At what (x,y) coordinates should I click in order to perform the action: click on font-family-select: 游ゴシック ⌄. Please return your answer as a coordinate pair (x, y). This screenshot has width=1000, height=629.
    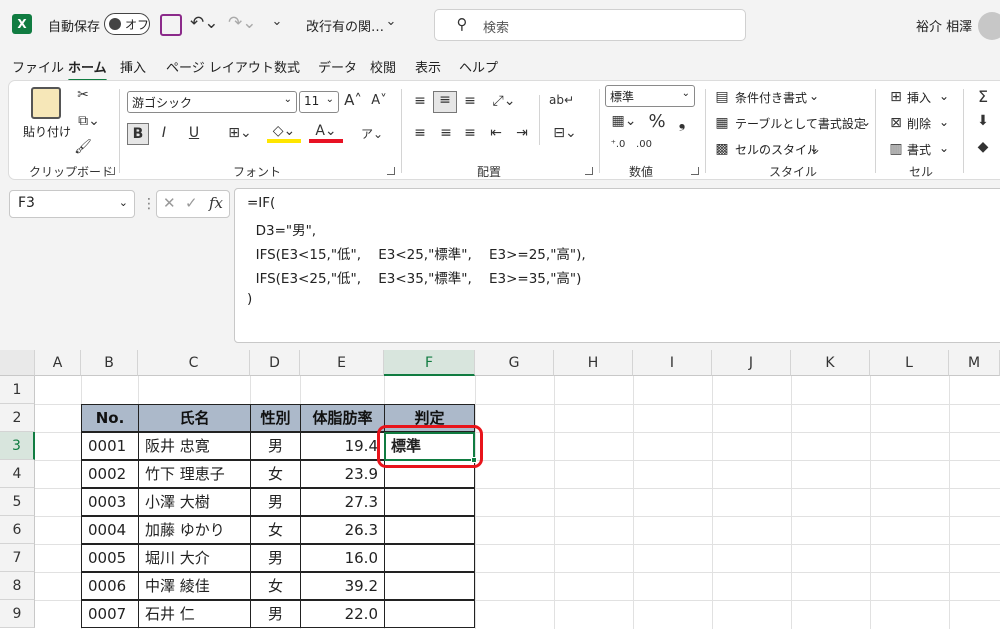
    Looking at the image, I should click on (212, 102).